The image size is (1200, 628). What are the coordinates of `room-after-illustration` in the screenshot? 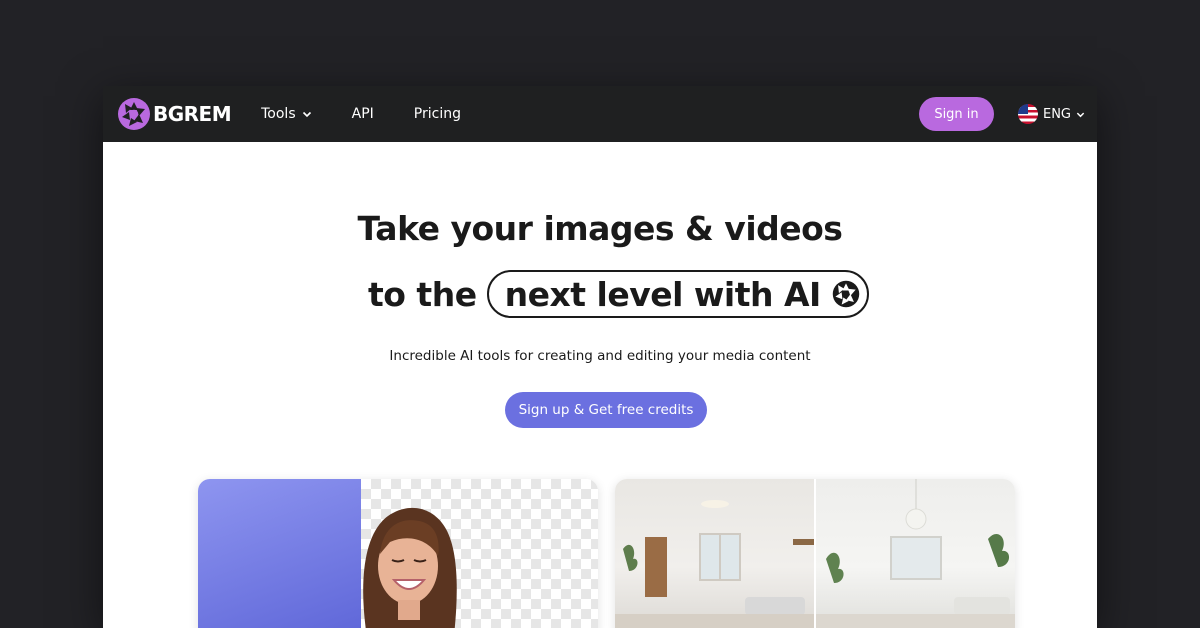 It's located at (915, 553).